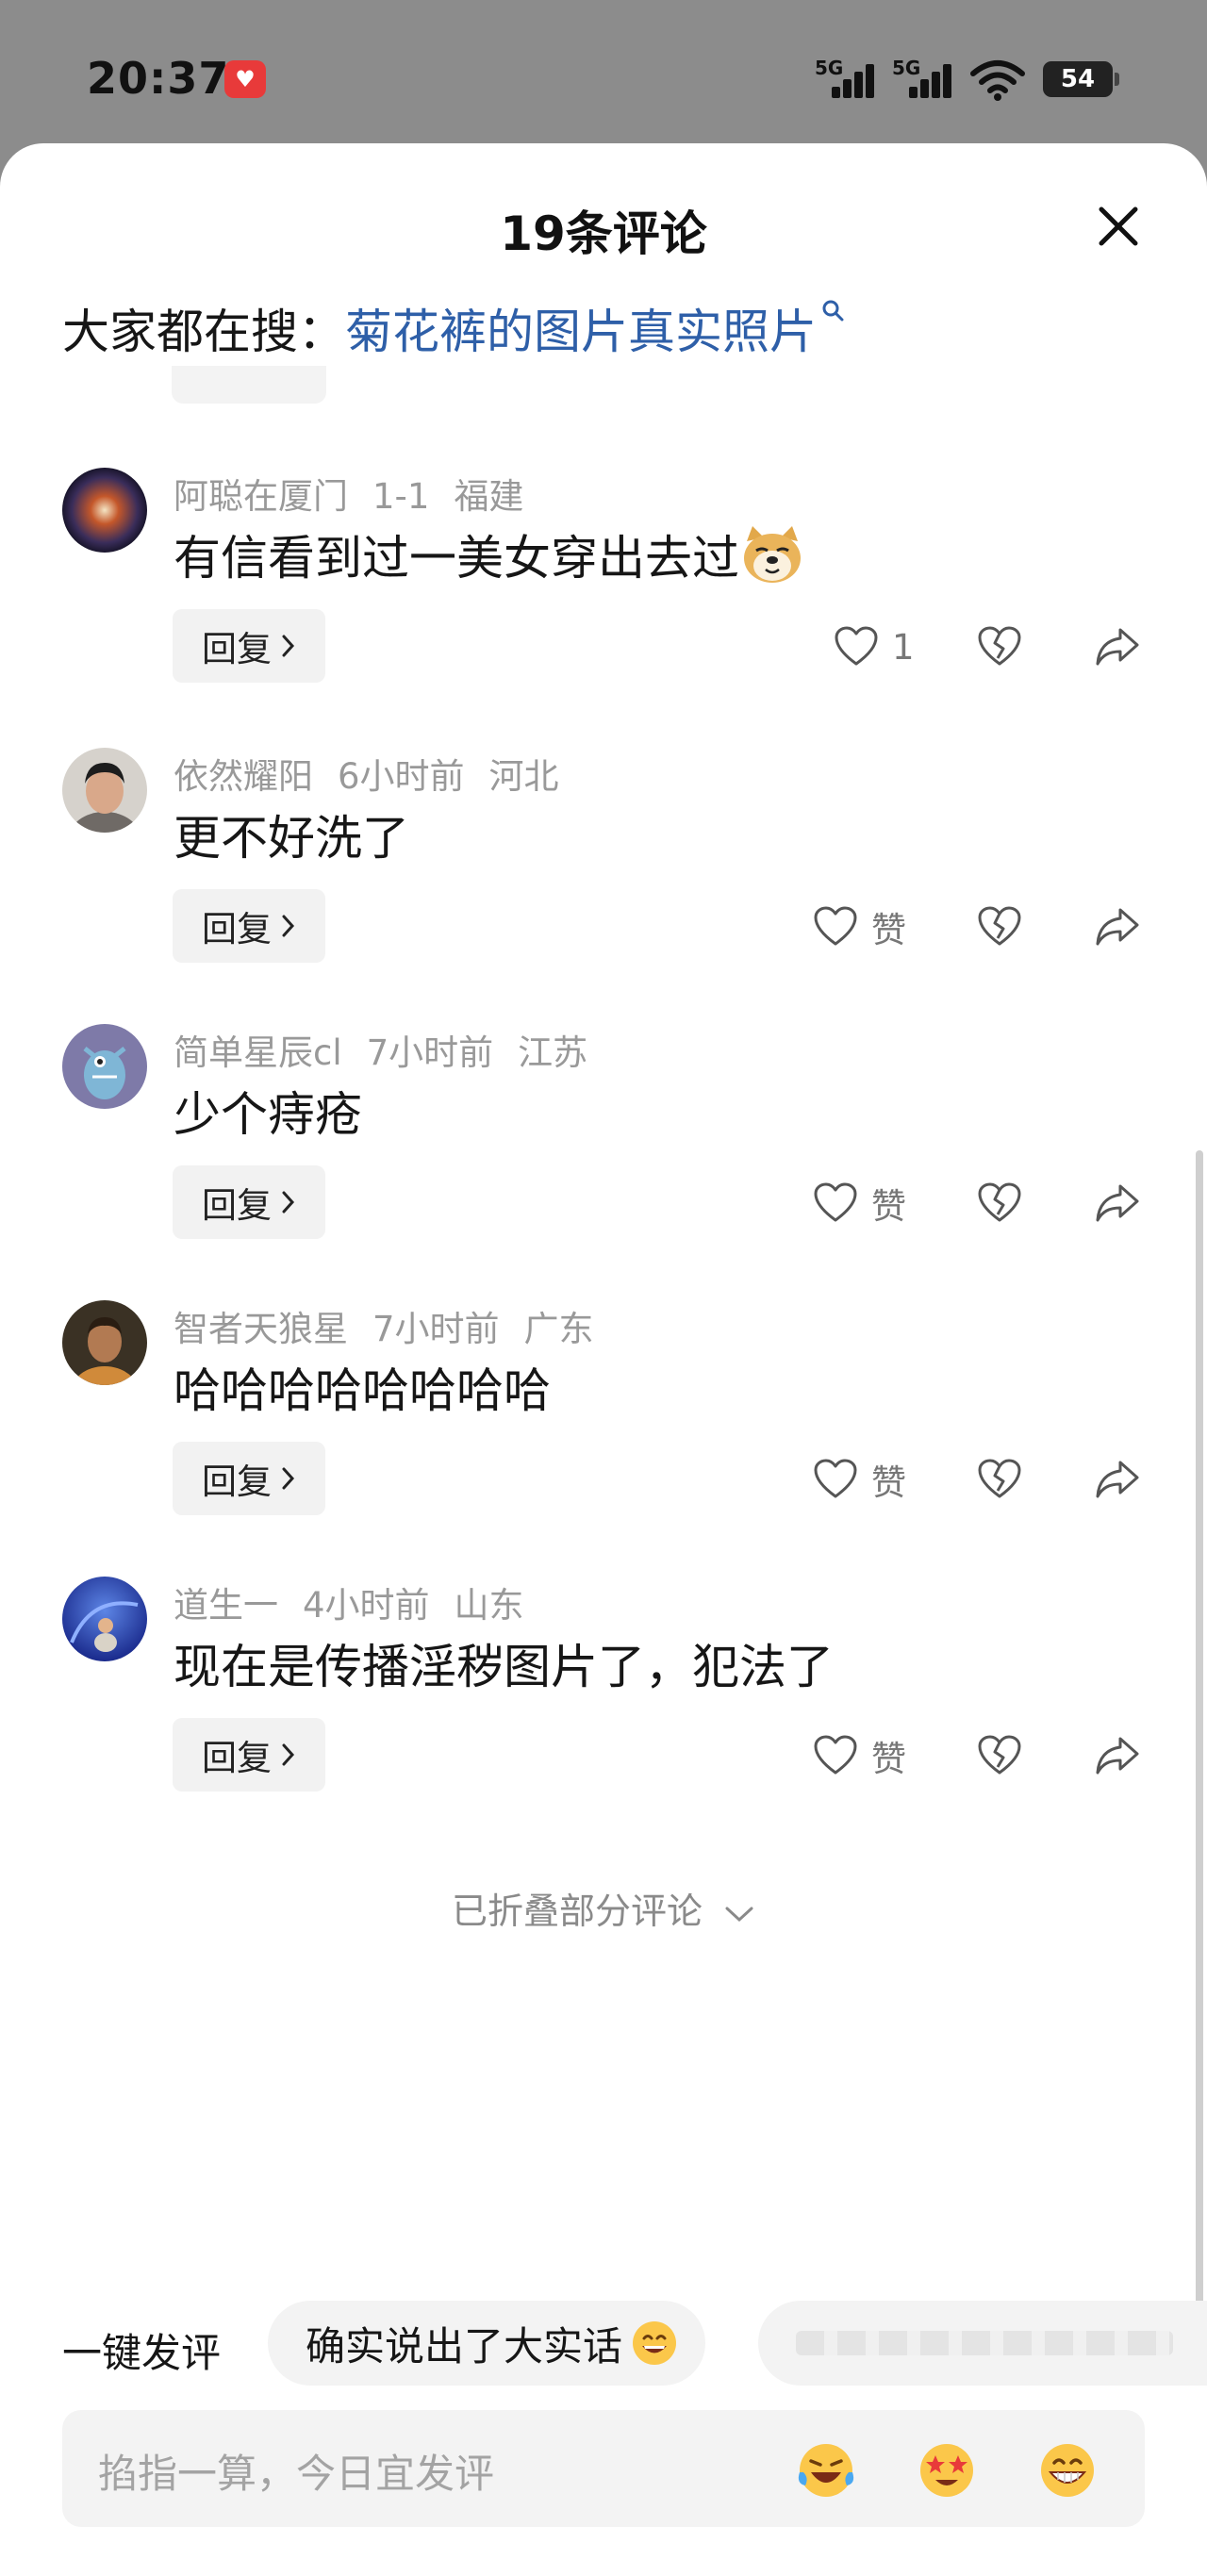 This screenshot has width=1207, height=2576. Describe the element at coordinates (603, 233) in the screenshot. I see `sheet-title: 19条评论` at that location.